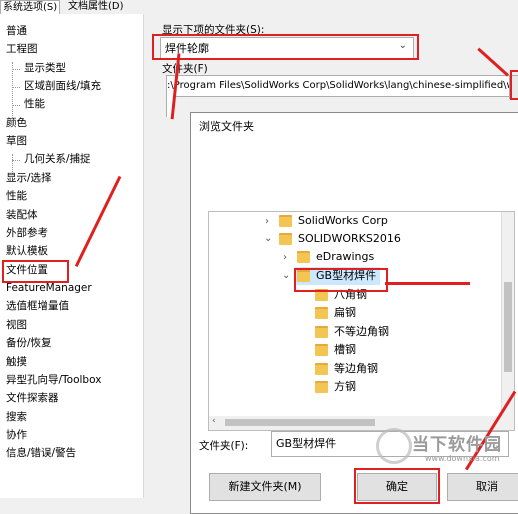 The image size is (518, 514). What do you see at coordinates (16, 435) in the screenshot?
I see `sidebar-item-collaboration: 协作` at bounding box center [16, 435].